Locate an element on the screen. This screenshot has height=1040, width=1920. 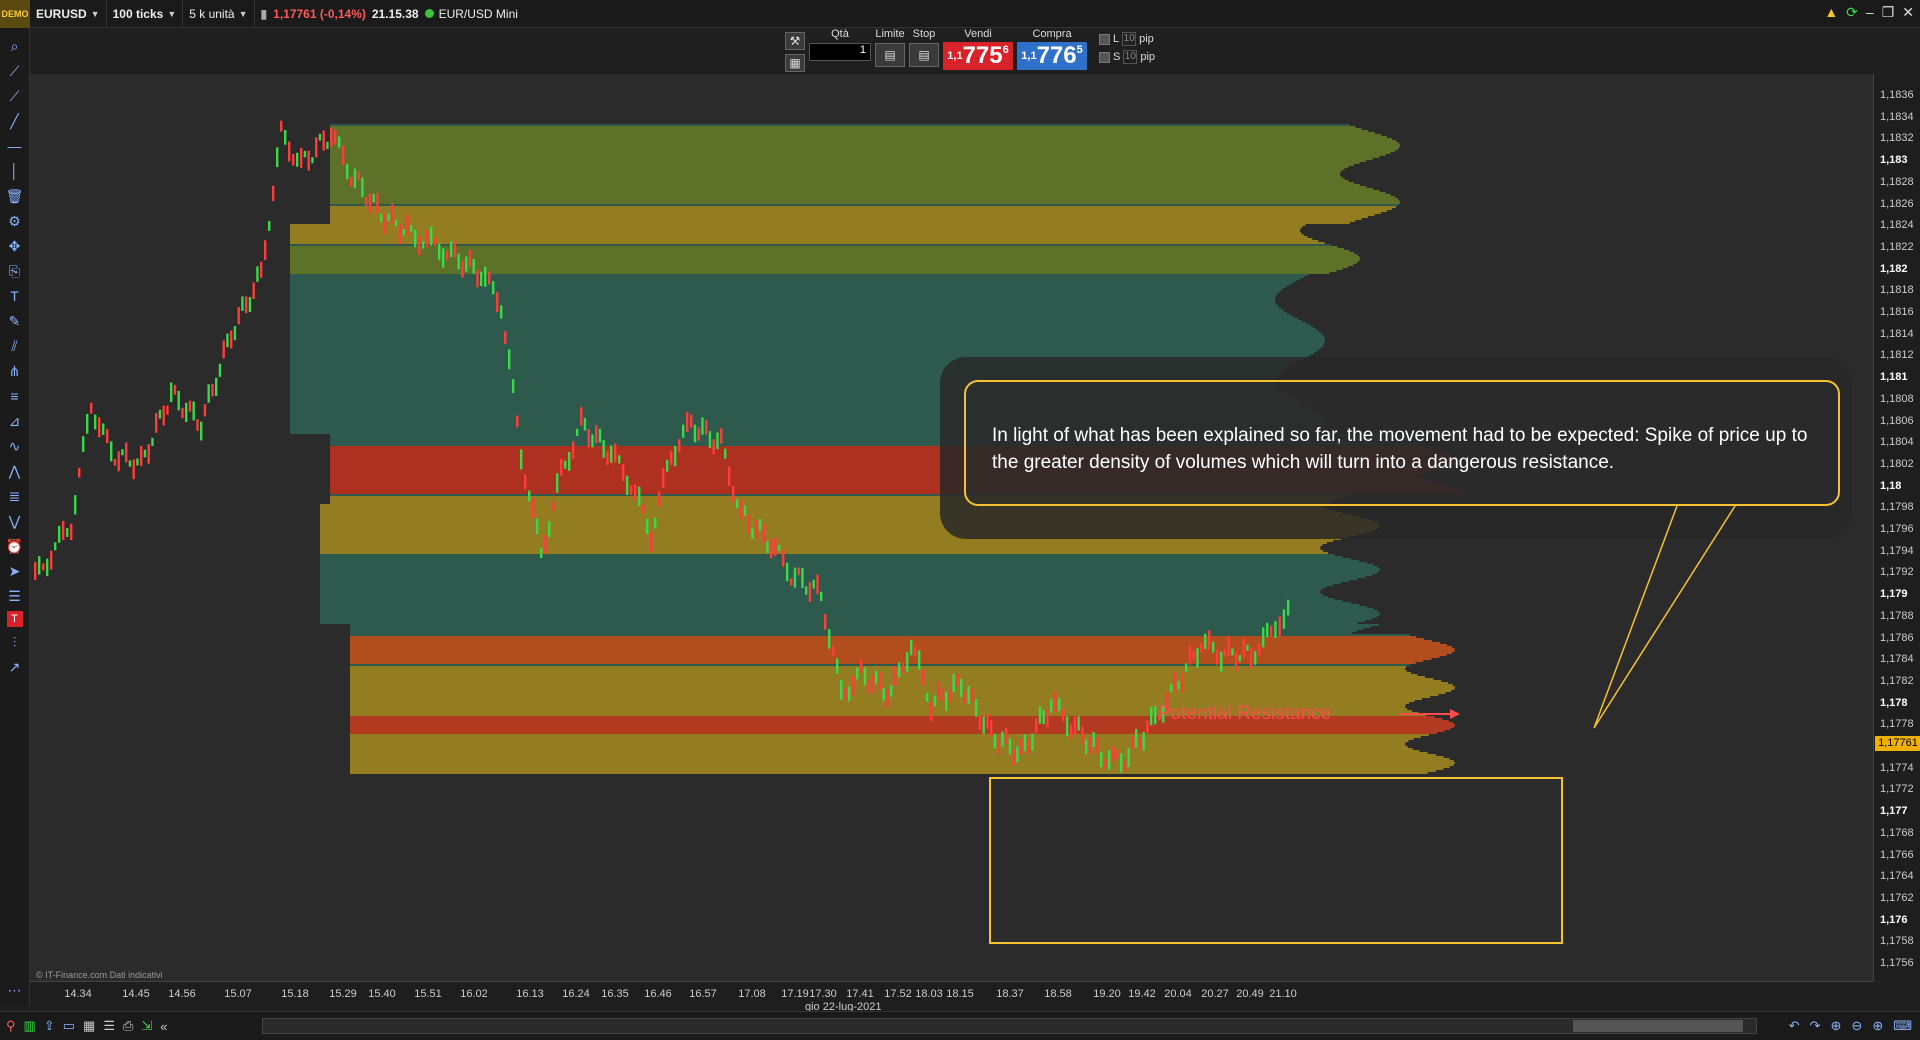
price-tick-label: 1,1834 is located at coordinates (1897, 116).